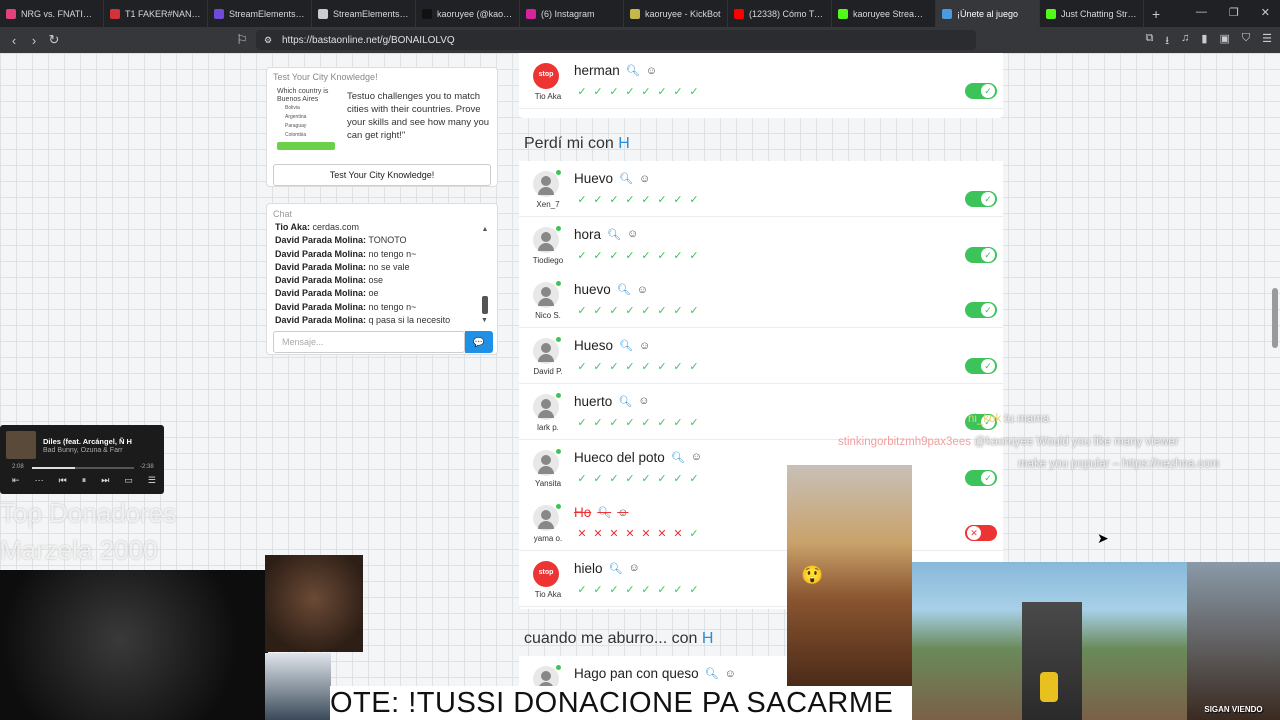  I want to click on restore-icon: ❐, so click(1234, 12).